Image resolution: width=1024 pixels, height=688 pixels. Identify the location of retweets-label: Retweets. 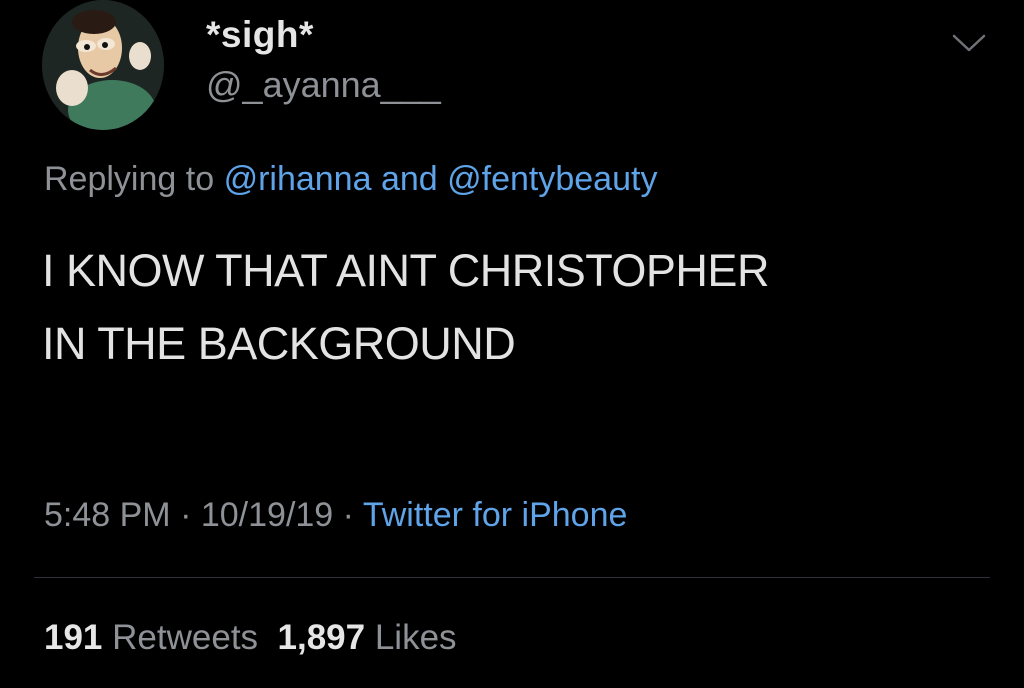
(185, 637).